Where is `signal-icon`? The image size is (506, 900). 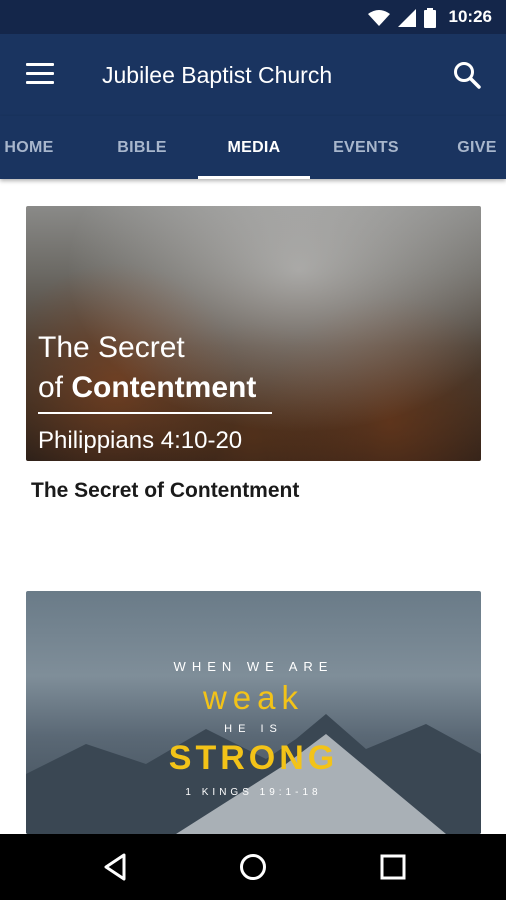
signal-icon is located at coordinates (407, 18).